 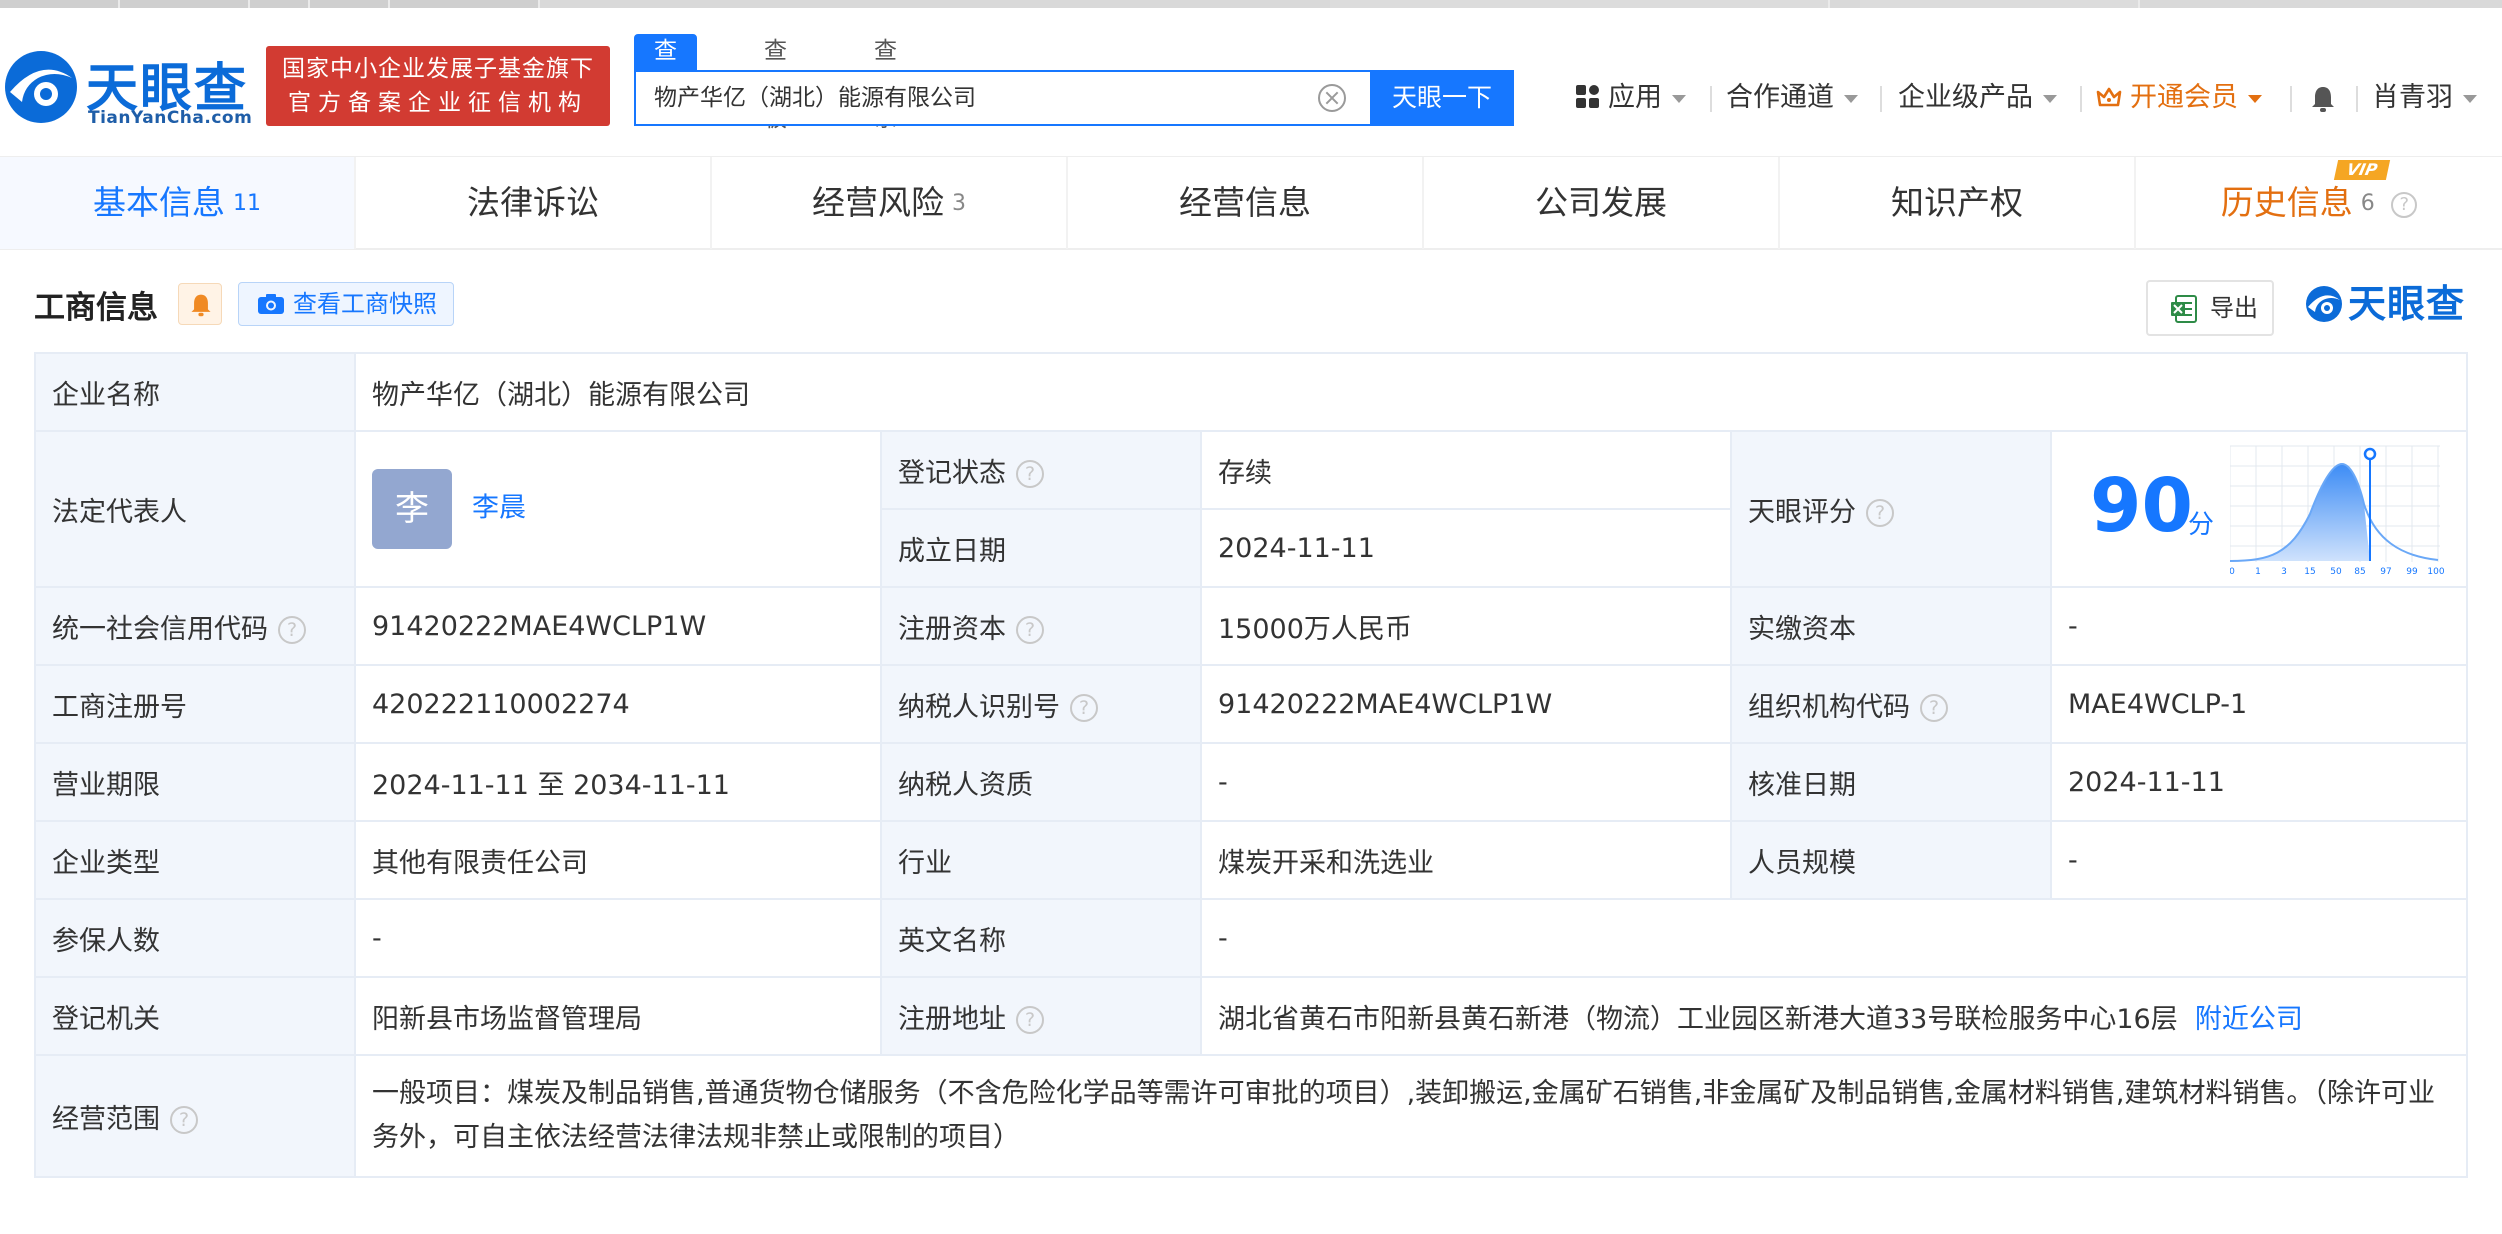 I want to click on legal-rep-cell: 李李晨, so click(x=618, y=509).